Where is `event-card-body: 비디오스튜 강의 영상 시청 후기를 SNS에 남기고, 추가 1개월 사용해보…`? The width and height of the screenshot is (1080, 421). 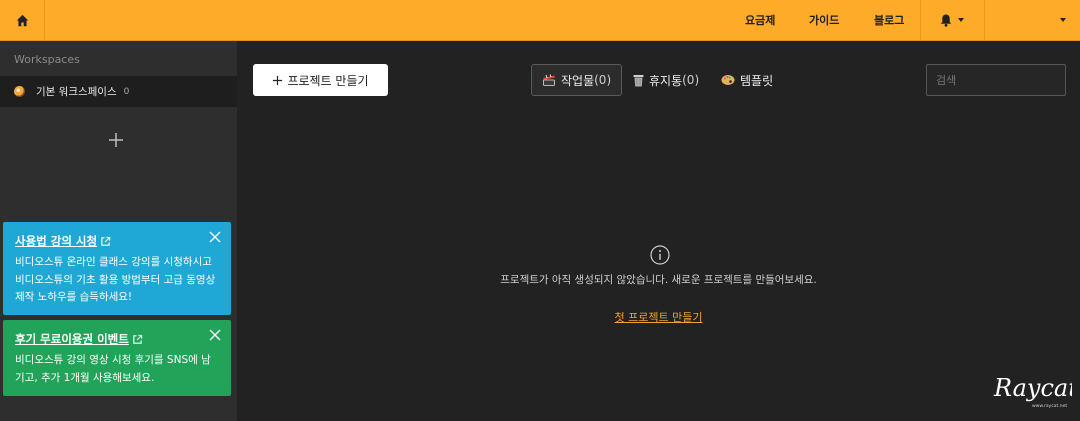 event-card-body: 비디오스튜 강의 영상 시청 후기를 SNS에 남기고, 추가 1개월 사용해보… is located at coordinates (113, 369).